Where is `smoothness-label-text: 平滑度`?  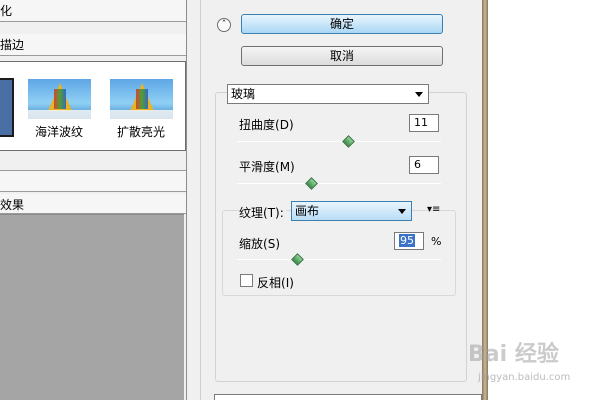 smoothness-label-text: 平滑度 is located at coordinates (257, 167).